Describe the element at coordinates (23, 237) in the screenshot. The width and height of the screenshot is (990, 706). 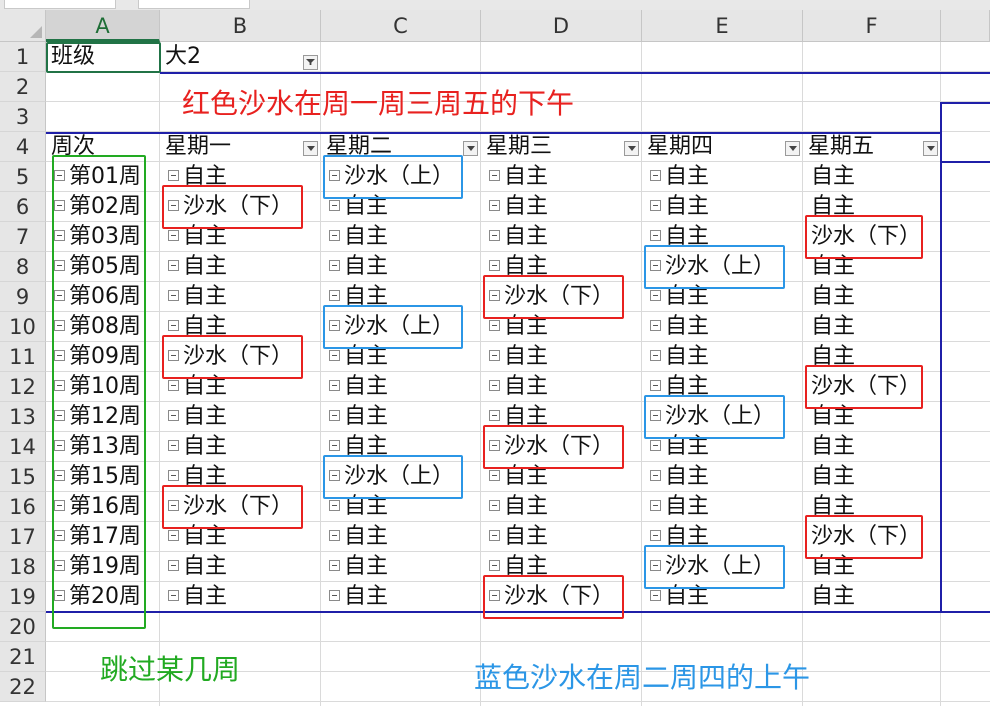
I see `row-header-7: 7` at that location.